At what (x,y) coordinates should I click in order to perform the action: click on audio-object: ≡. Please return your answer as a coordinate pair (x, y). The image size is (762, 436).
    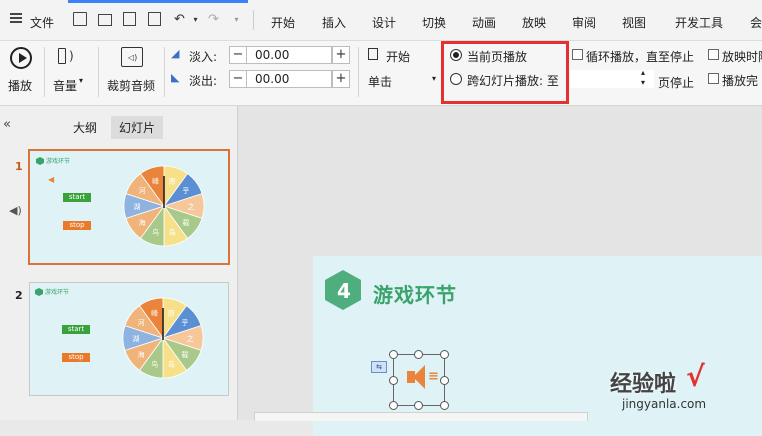
    Looking at the image, I should click on (419, 380).